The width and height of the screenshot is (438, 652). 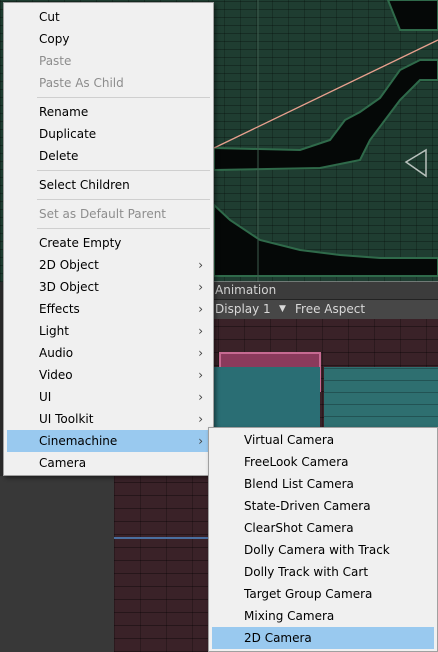 What do you see at coordinates (63, 463) in the screenshot?
I see `menu-item-label: Camera` at bounding box center [63, 463].